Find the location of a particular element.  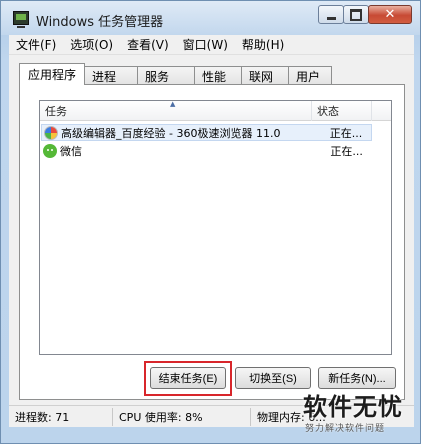

tab-strip: 应用程序 进程 服务 性能 联网 用户 is located at coordinates (176, 74).